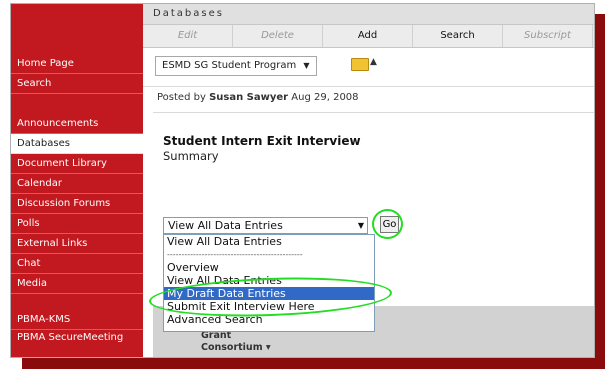  What do you see at coordinates (373, 62) in the screenshot?
I see `caret-up-icon: ▲` at bounding box center [373, 62].